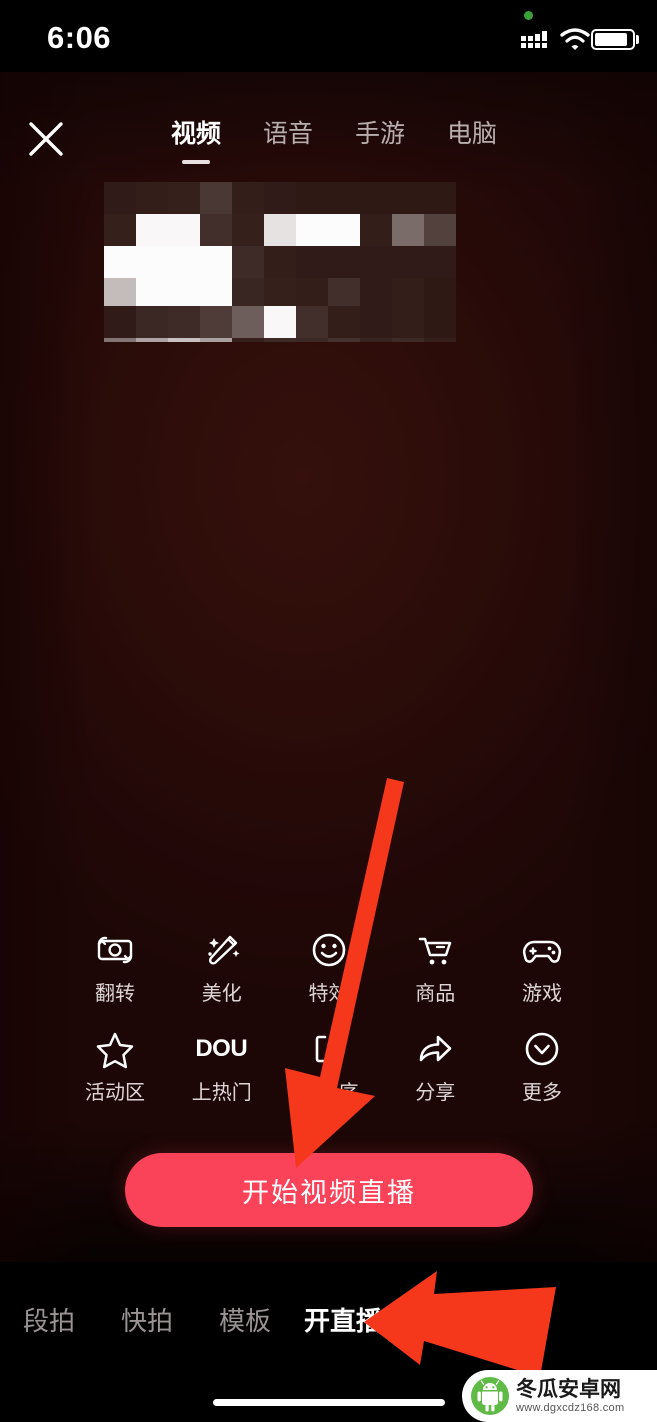 The width and height of the screenshot is (657, 1422). Describe the element at coordinates (49, 1322) in the screenshot. I see `mode-tab-segment-shot: 段拍` at that location.